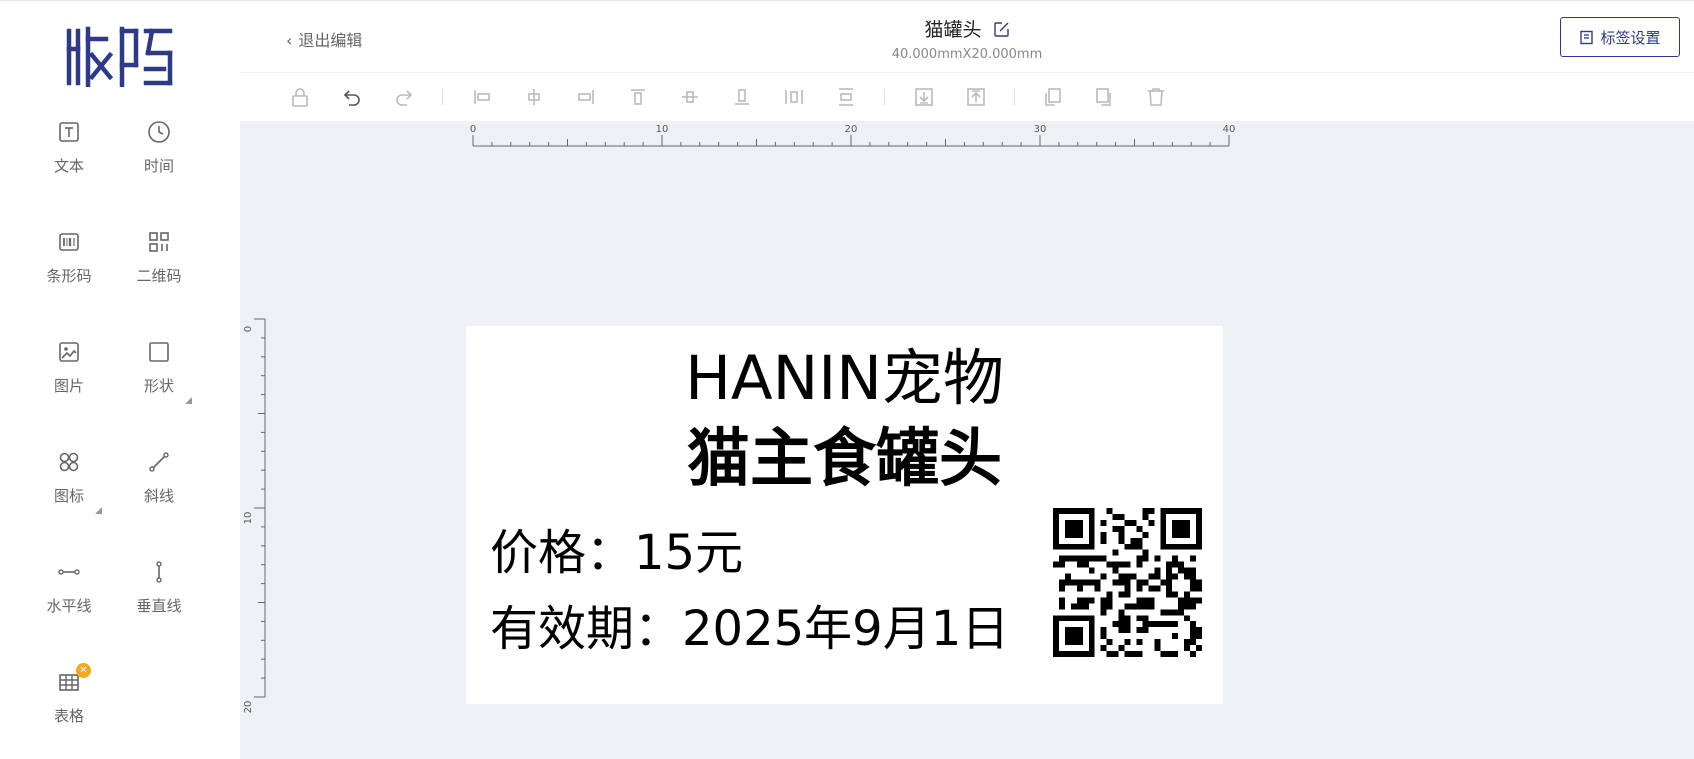 This screenshot has width=1694, height=759. What do you see at coordinates (158, 166) in the screenshot?
I see `tool-label: 时间` at bounding box center [158, 166].